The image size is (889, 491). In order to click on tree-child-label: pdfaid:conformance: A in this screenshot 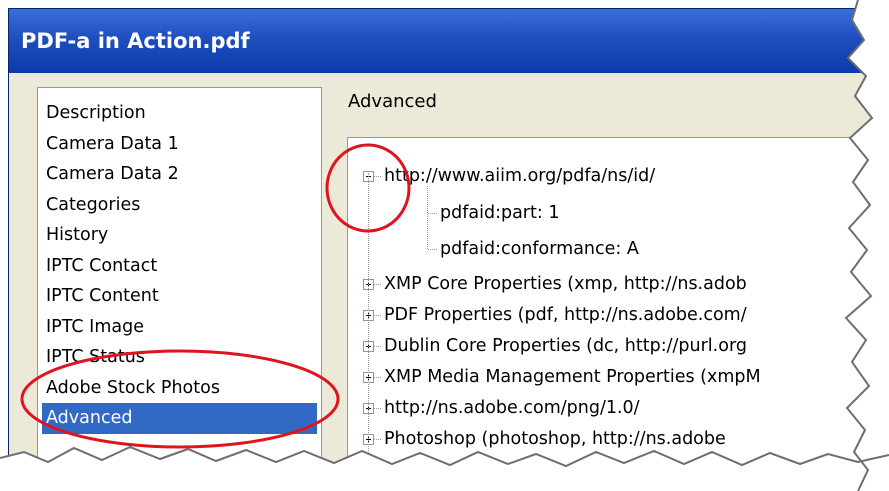, I will do `click(539, 249)`.